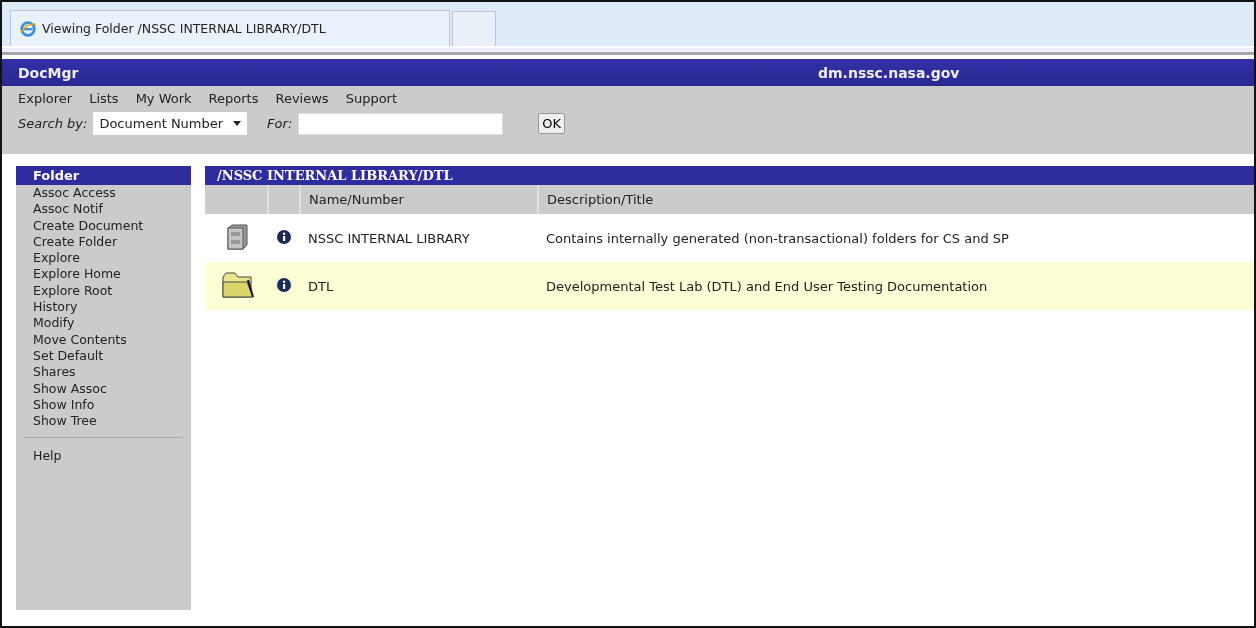 This screenshot has width=1256, height=628. I want to click on file-cabinet-icon, so click(236, 236).